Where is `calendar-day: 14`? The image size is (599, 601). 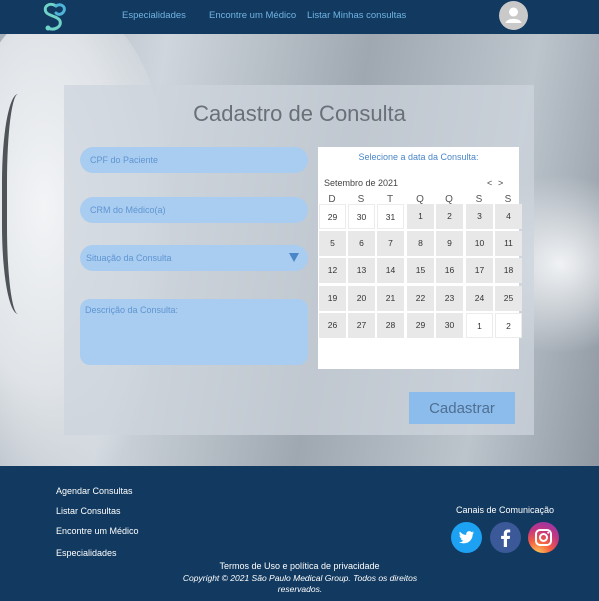
calendar-day: 14 is located at coordinates (390, 270).